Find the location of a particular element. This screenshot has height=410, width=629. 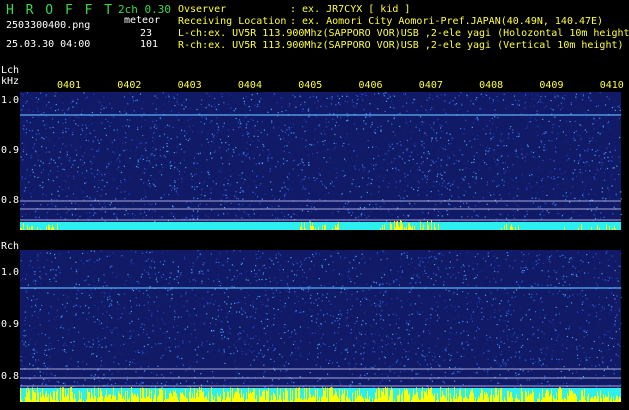

lch-level-band is located at coordinates (320, 226).